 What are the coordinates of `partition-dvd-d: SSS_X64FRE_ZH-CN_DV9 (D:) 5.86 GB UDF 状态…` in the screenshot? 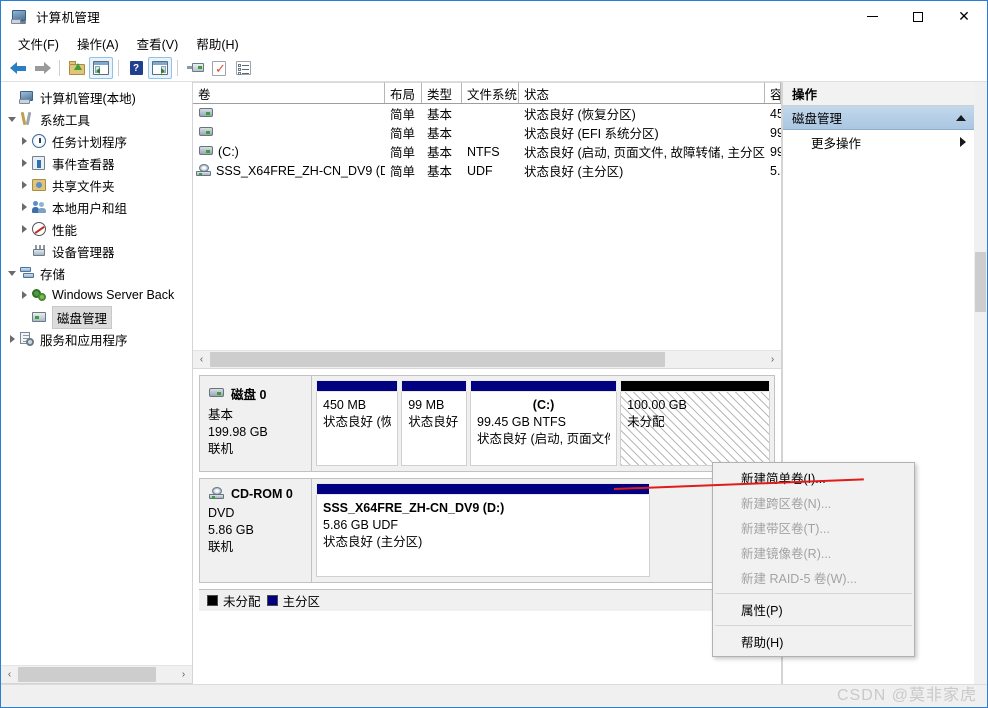 It's located at (483, 530).